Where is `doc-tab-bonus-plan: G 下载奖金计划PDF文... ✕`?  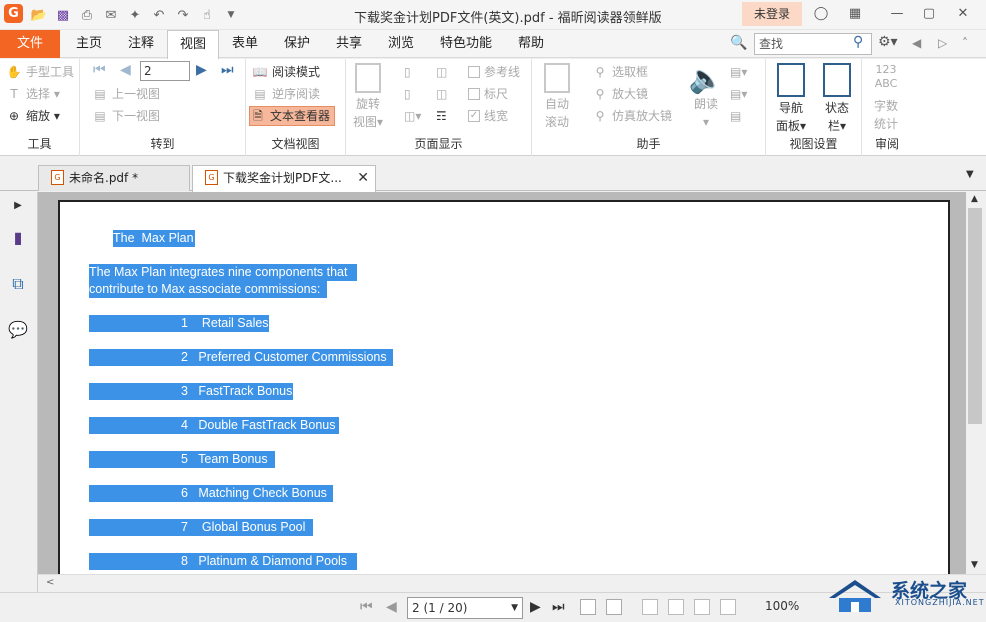 doc-tab-bonus-plan: G 下载奖金计划PDF文... ✕ is located at coordinates (284, 178).